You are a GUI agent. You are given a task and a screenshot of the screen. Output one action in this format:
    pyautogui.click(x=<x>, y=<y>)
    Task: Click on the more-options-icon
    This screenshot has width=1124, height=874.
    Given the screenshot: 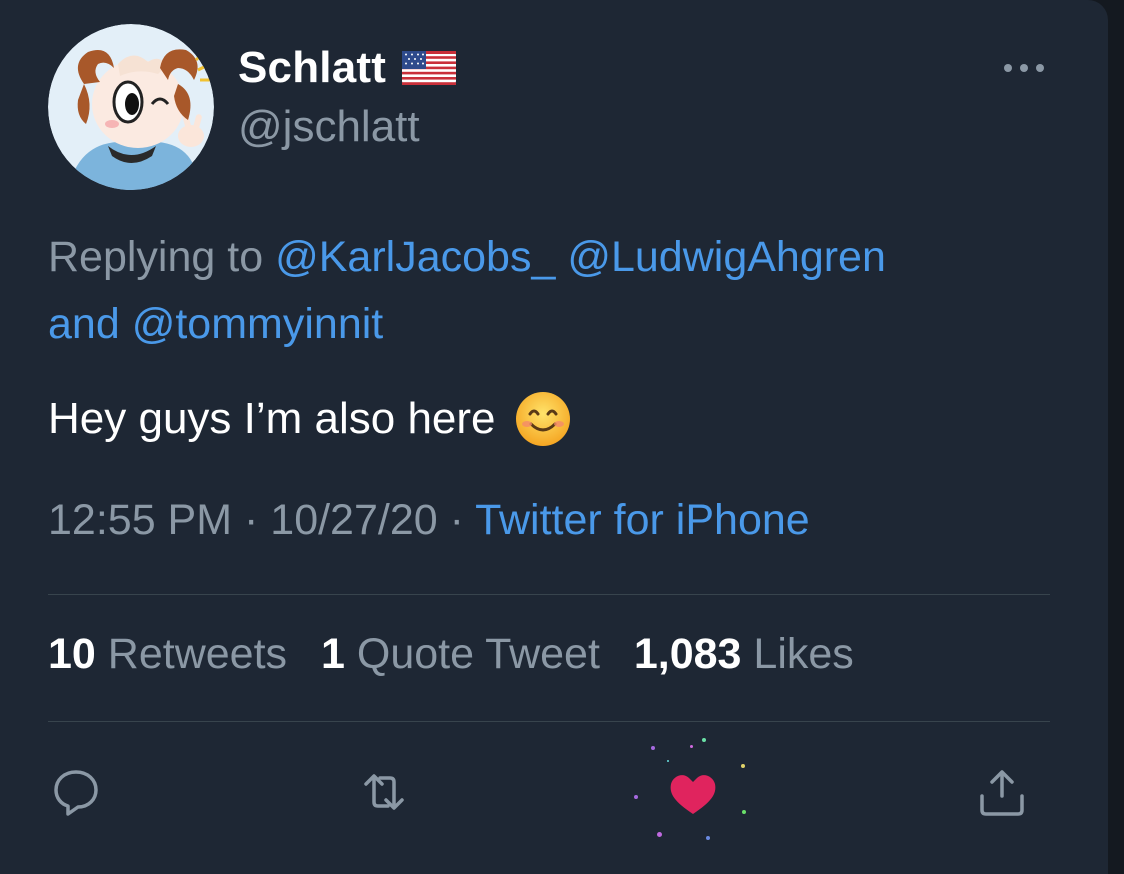 What is the action you would take?
    pyautogui.click(x=1024, y=68)
    